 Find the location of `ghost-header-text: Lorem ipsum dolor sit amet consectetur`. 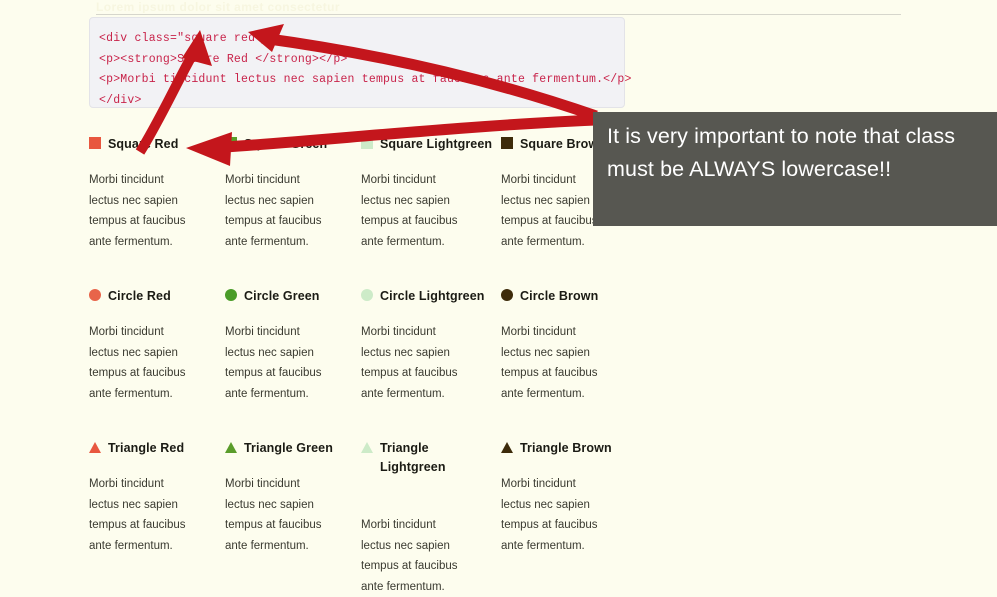

ghost-header-text: Lorem ipsum dolor sit amet consectetur is located at coordinates (218, 6).